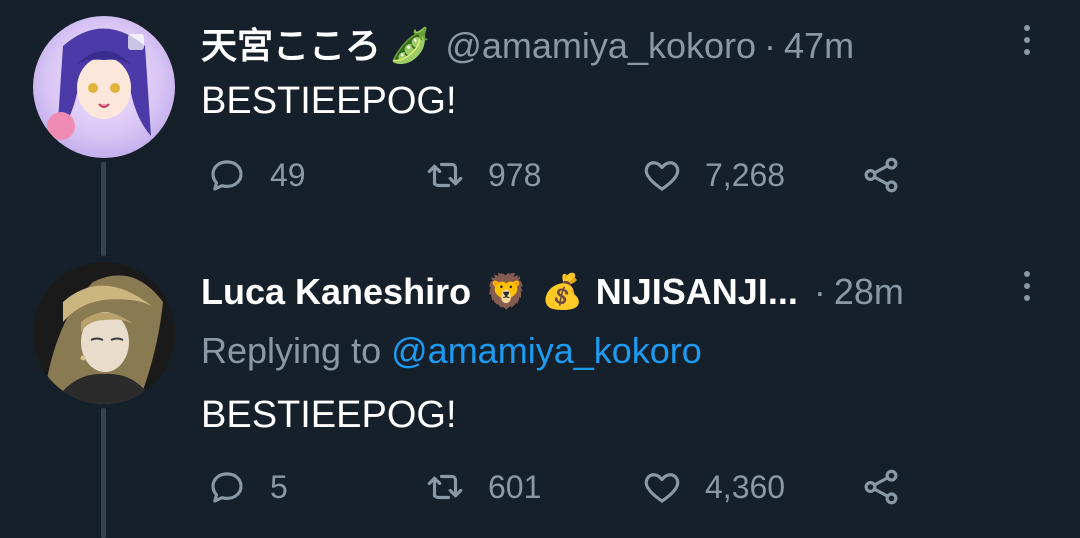 Image resolution: width=1080 pixels, height=538 pixels. I want to click on like-count: 7,268, so click(745, 174).